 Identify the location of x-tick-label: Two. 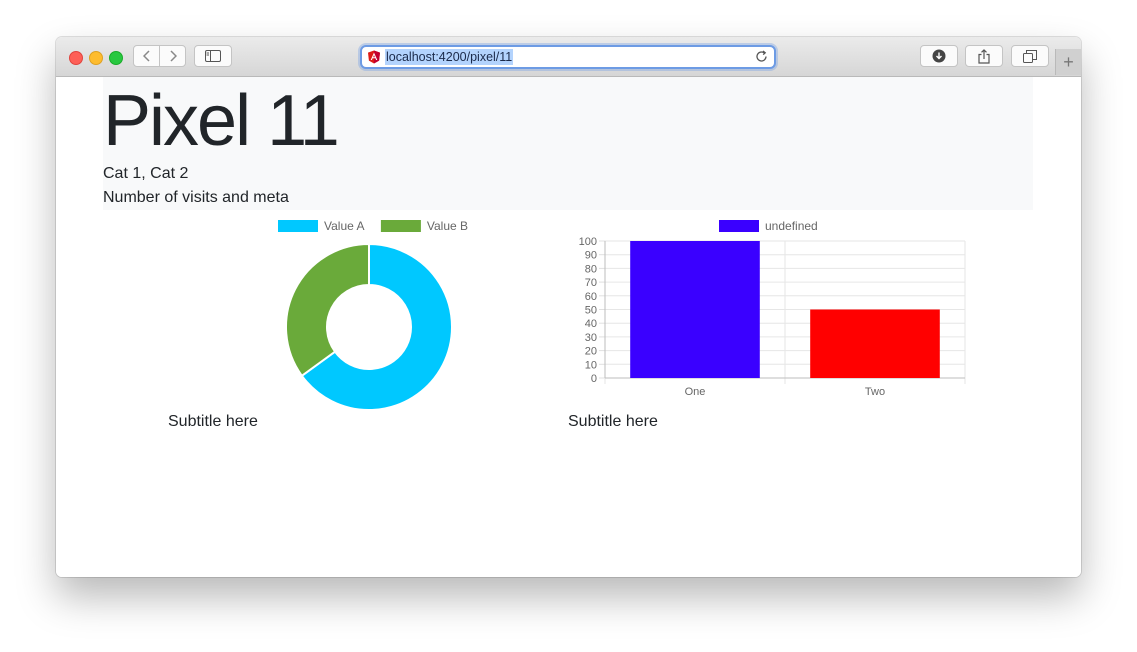
(875, 392).